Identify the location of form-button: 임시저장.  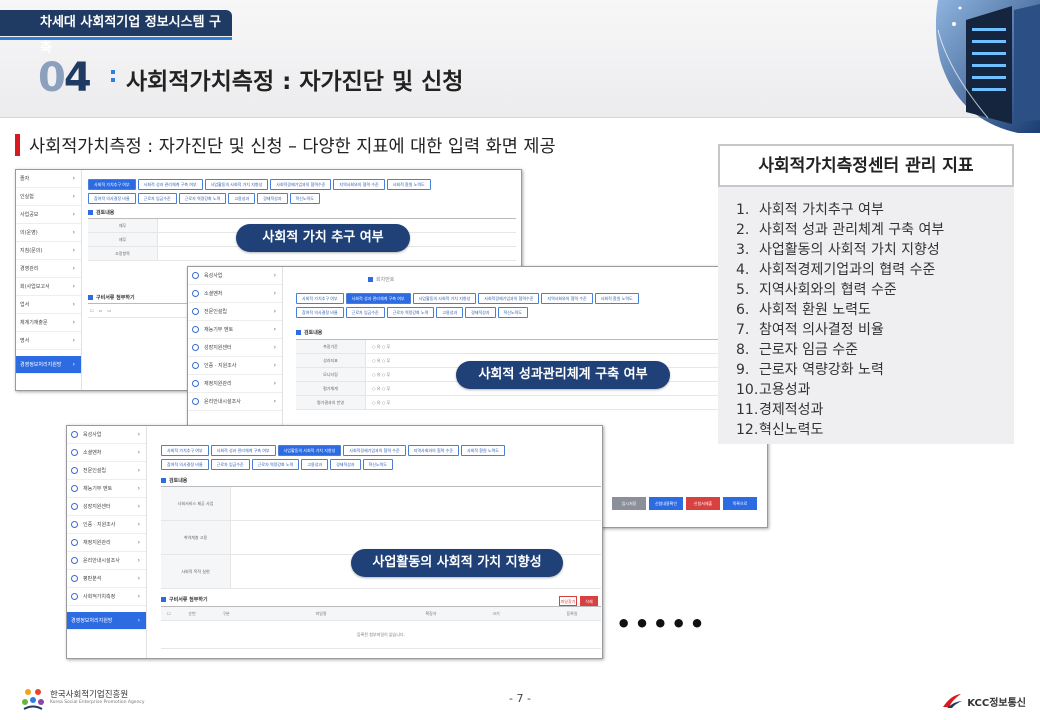
(629, 503).